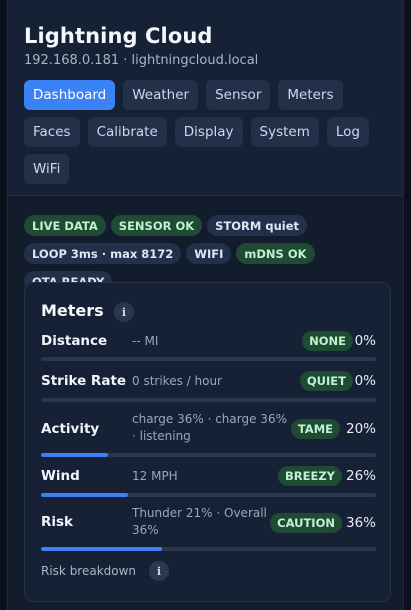 Image resolution: width=411 pixels, height=610 pixels. What do you see at coordinates (84, 381) in the screenshot?
I see `meter-label: Strike Rate` at bounding box center [84, 381].